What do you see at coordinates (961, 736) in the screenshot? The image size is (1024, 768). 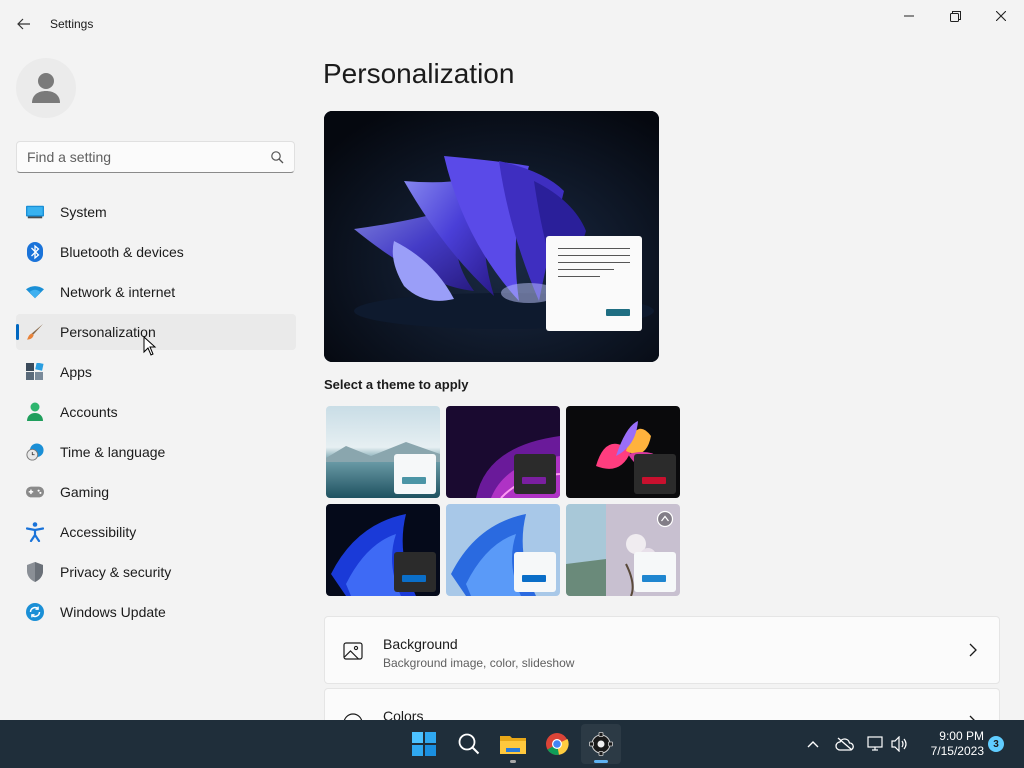 I see `clock-time: 9:00 PM` at bounding box center [961, 736].